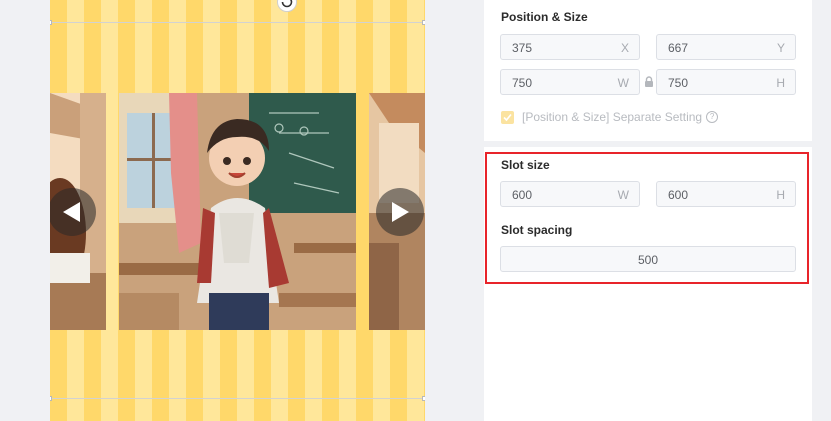 The image size is (831, 421). Describe the element at coordinates (544, 17) in the screenshot. I see `position-size-title: Position & Size` at that location.